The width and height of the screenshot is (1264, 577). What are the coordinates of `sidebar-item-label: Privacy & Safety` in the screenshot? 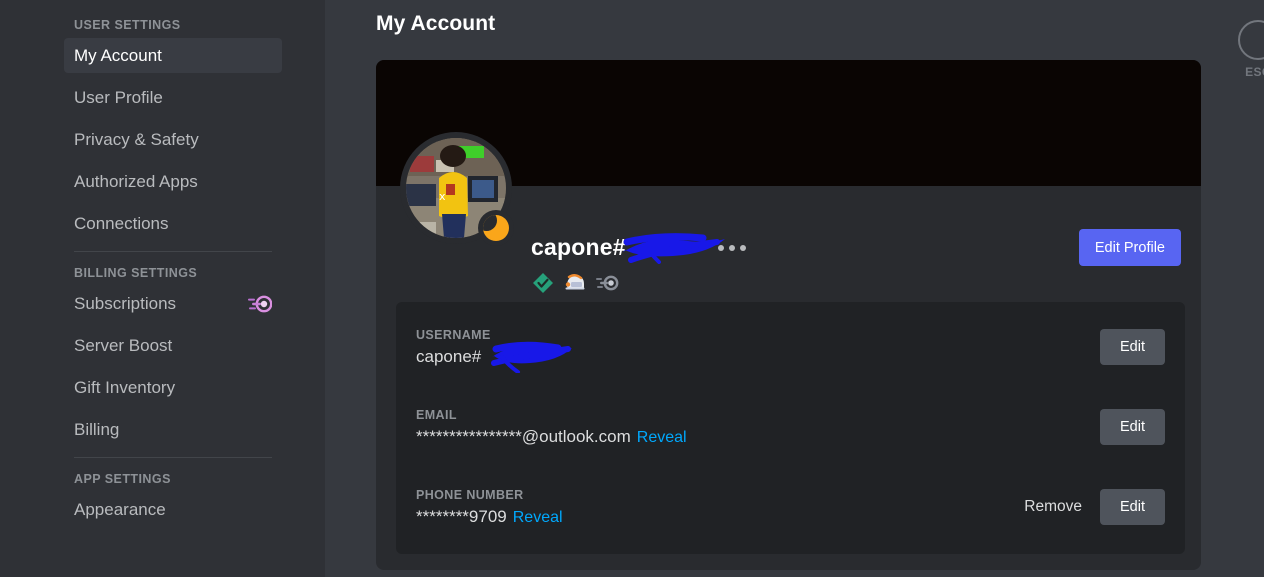 It's located at (136, 139).